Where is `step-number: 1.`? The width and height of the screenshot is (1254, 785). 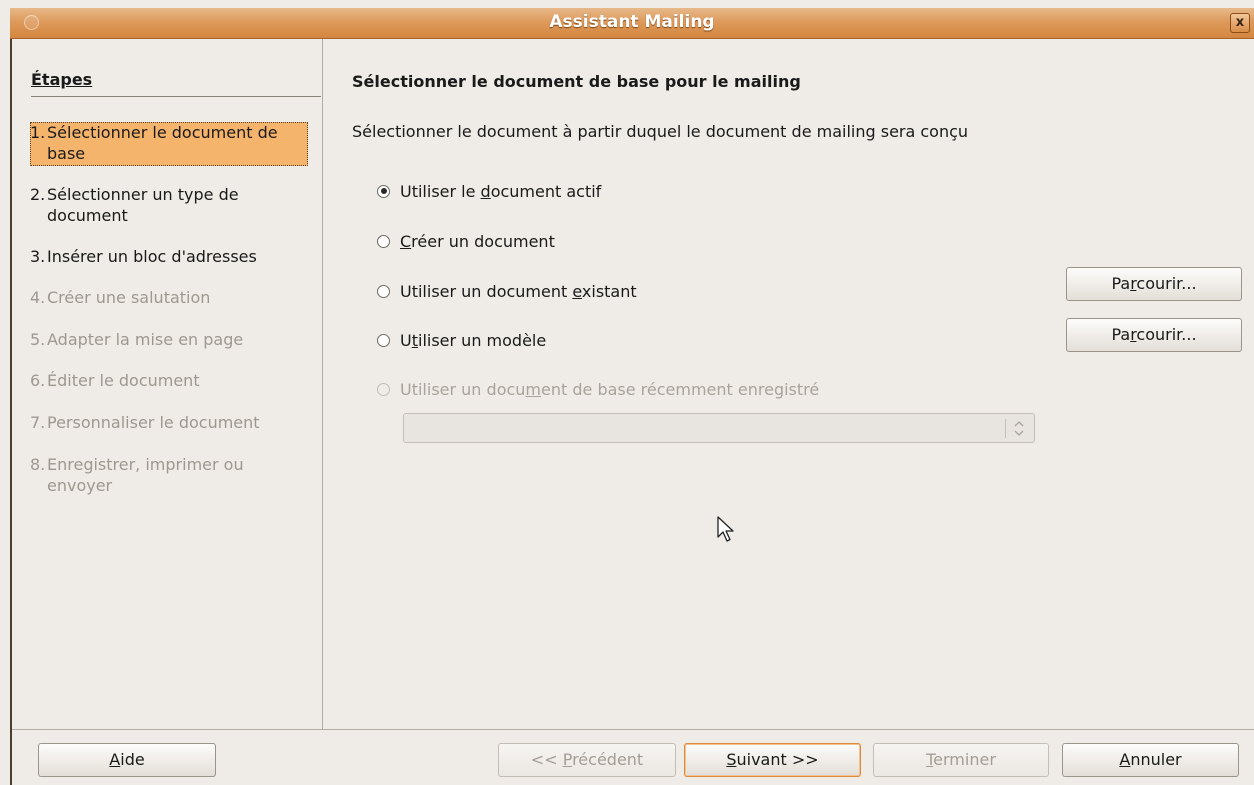
step-number: 1. is located at coordinates (38, 132).